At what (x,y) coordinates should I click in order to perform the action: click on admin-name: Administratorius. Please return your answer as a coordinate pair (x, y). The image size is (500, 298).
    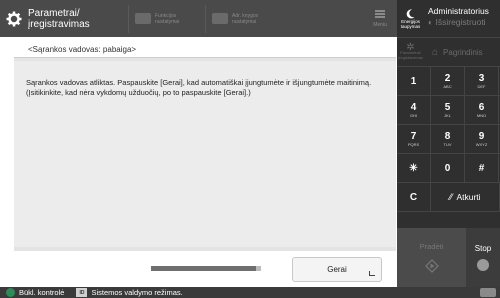
    Looking at the image, I should click on (458, 11).